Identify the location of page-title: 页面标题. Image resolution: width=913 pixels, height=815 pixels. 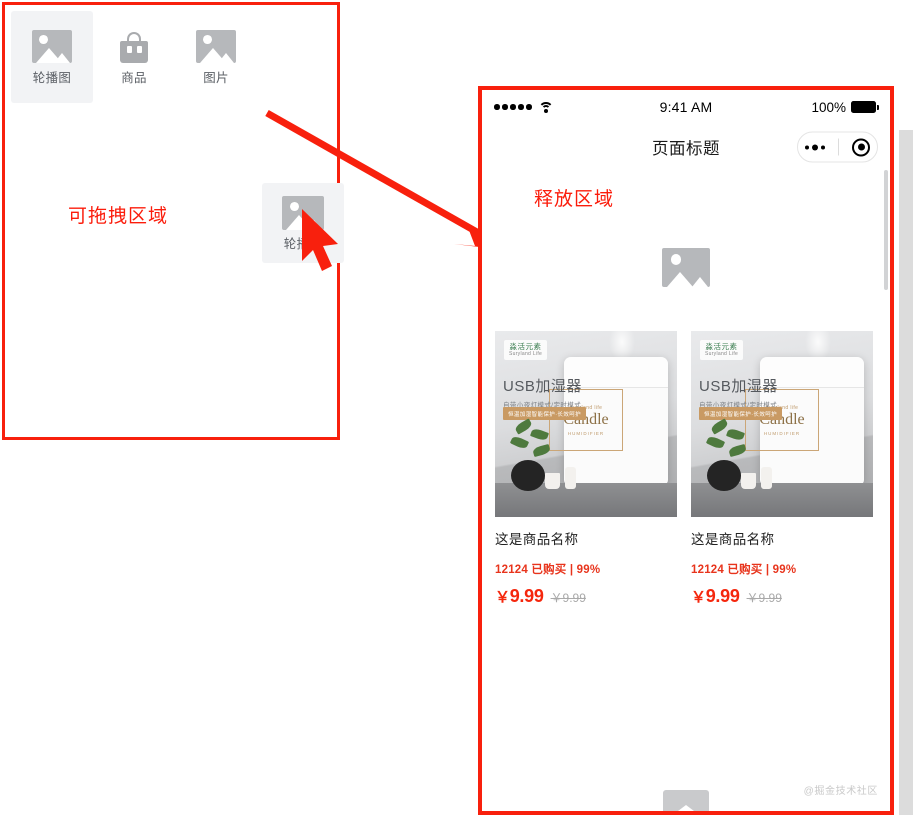
(686, 149).